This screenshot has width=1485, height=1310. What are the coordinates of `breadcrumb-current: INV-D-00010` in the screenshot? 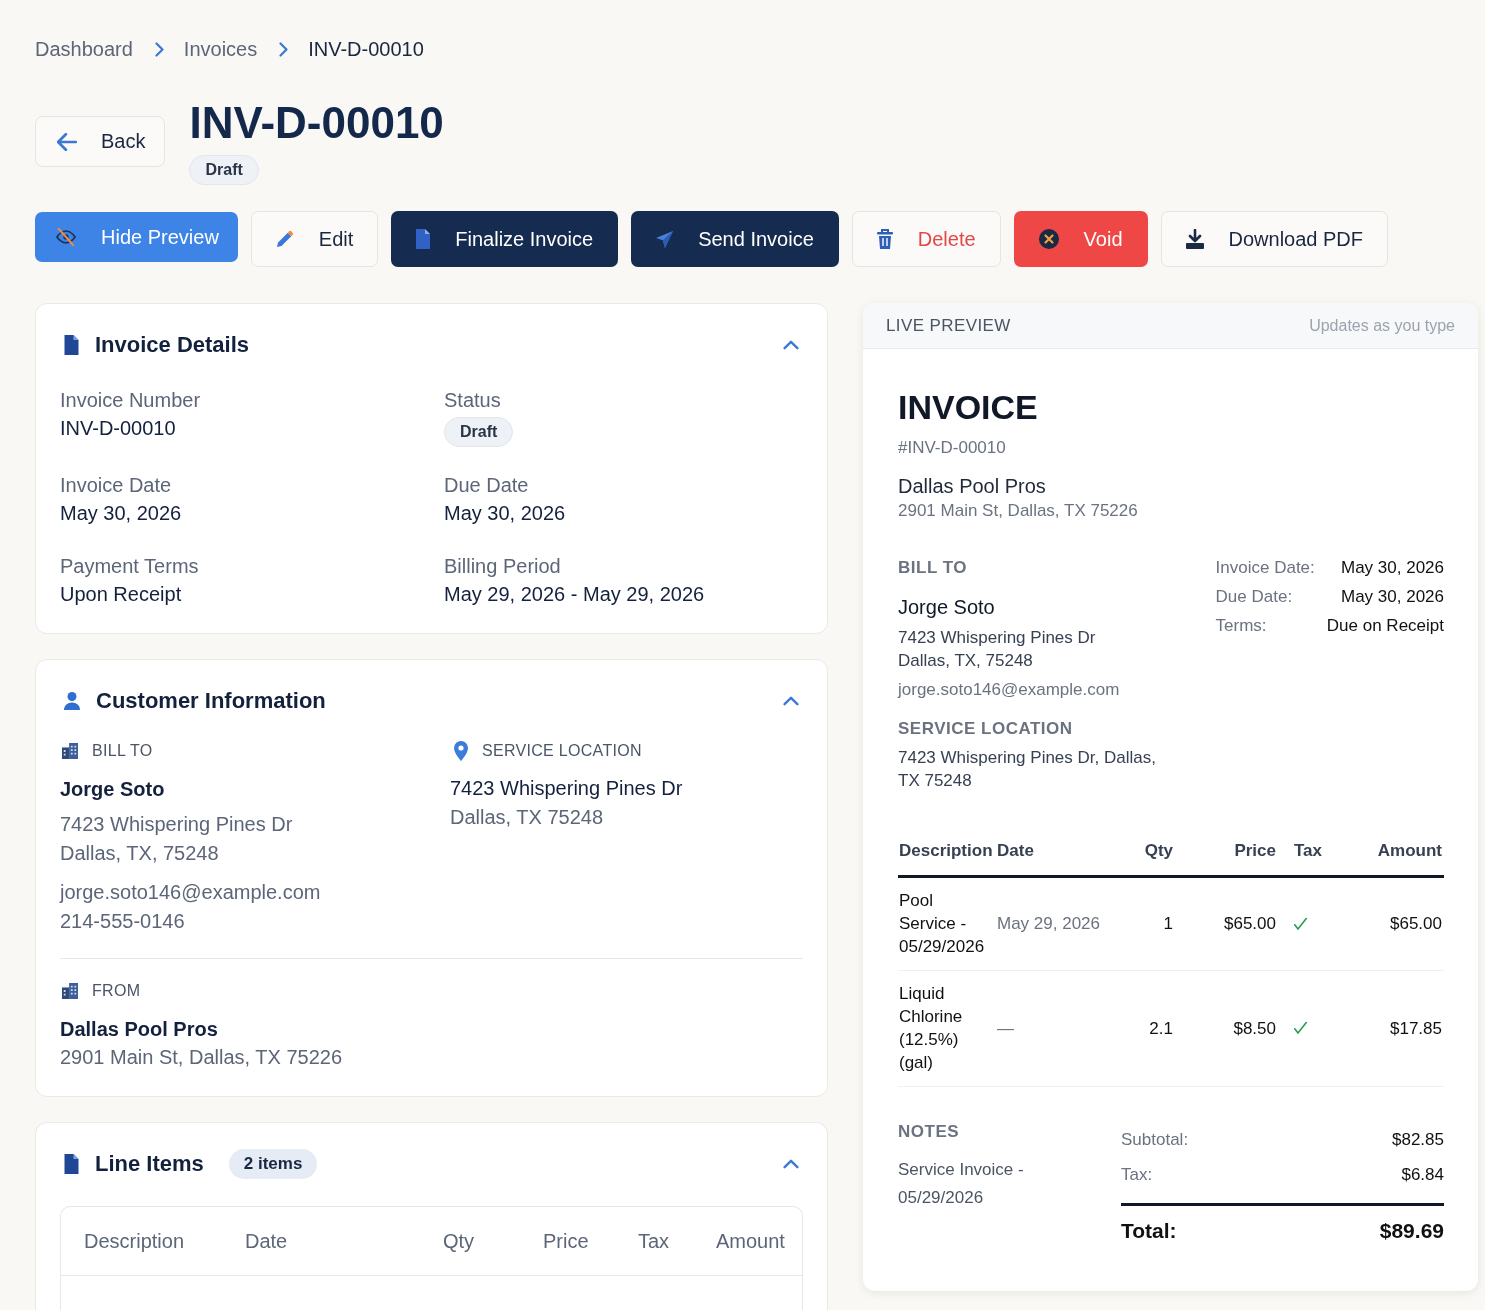 It's located at (366, 49).